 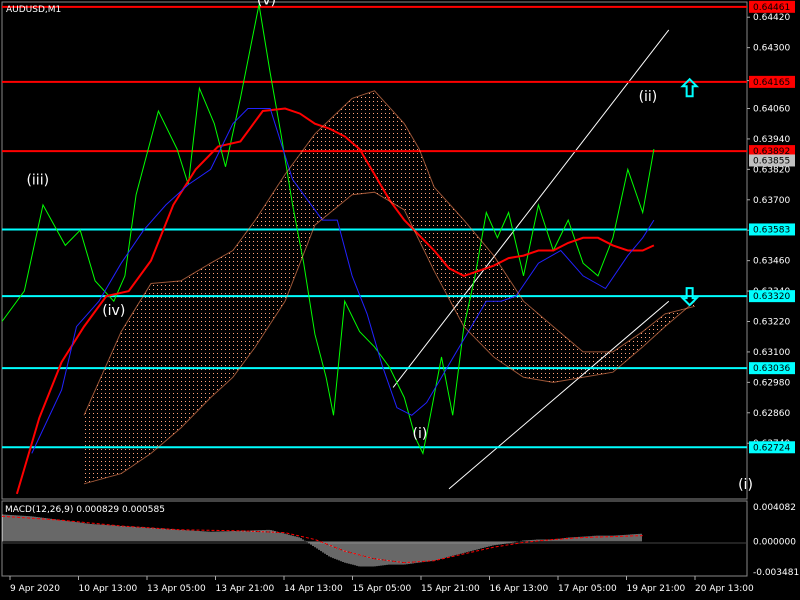 I want to click on wave-label-3: (iv), so click(x=113, y=311).